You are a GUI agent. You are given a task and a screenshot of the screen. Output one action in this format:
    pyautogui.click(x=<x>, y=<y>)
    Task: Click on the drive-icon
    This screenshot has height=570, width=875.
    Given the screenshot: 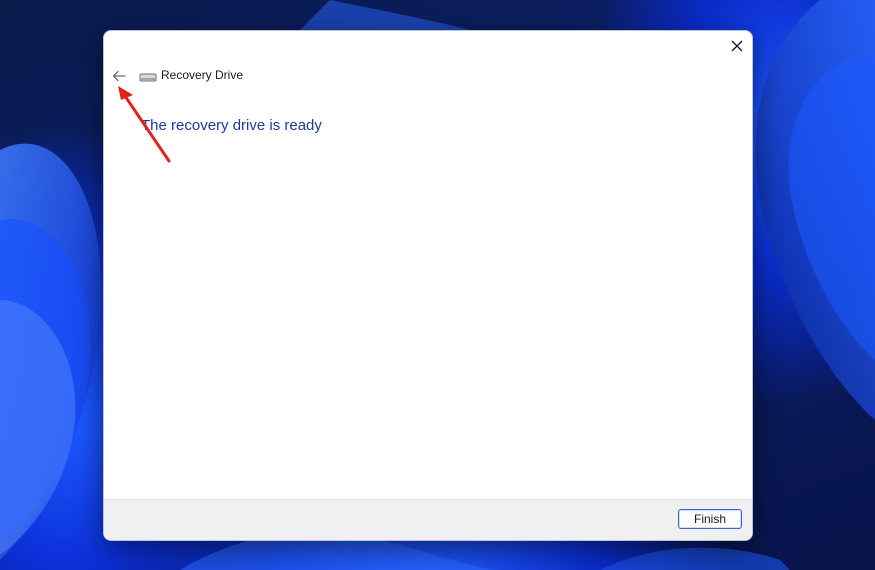 What is the action you would take?
    pyautogui.click(x=148, y=77)
    